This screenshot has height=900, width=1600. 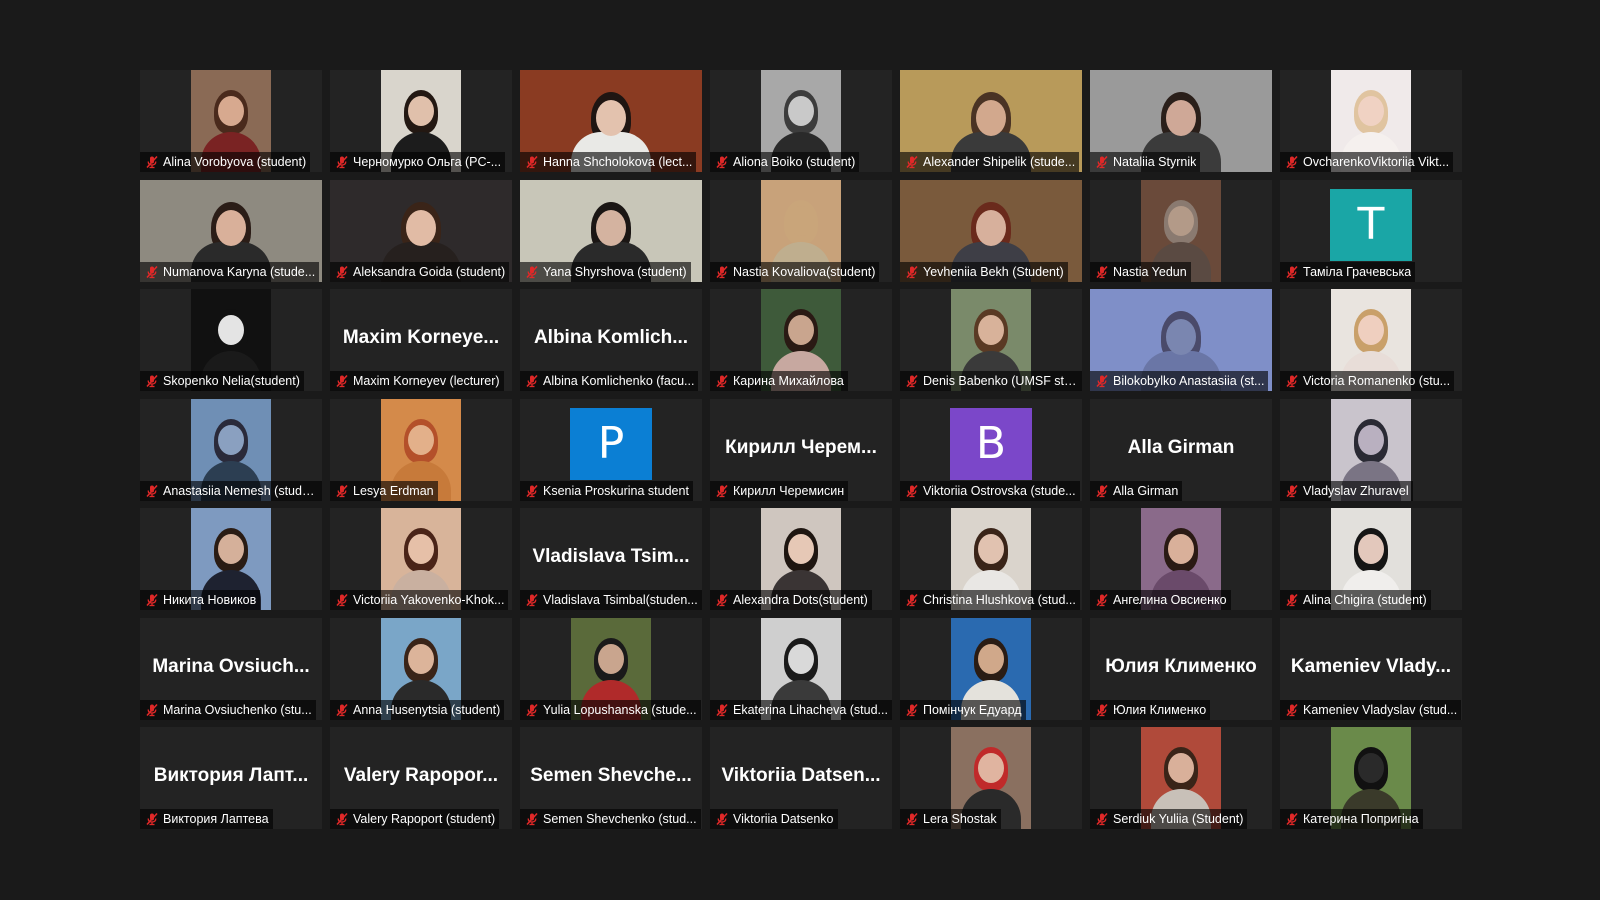 I want to click on name-label: Lesya Erdman, so click(x=384, y=490).